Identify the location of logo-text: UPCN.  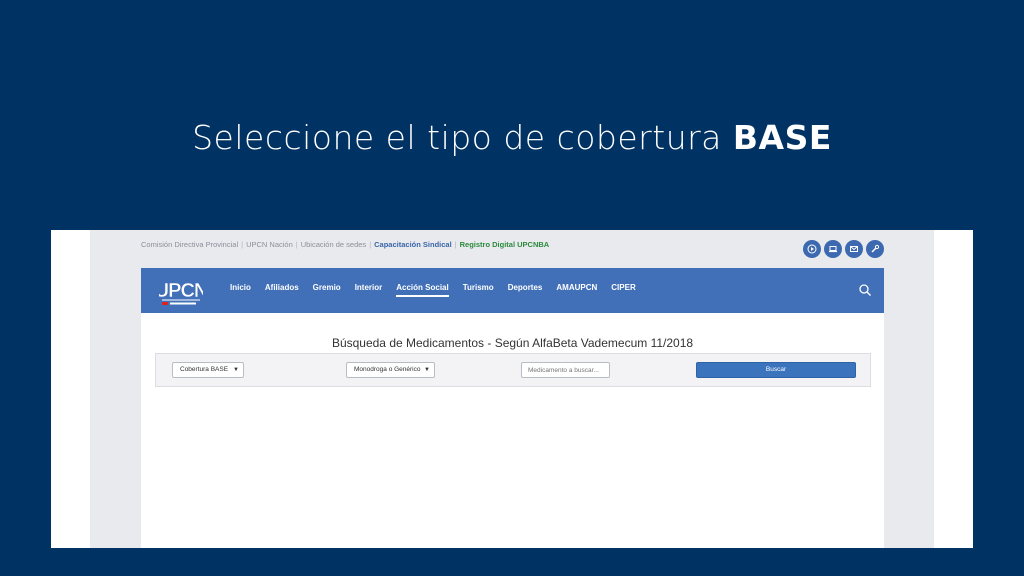
(181, 291).